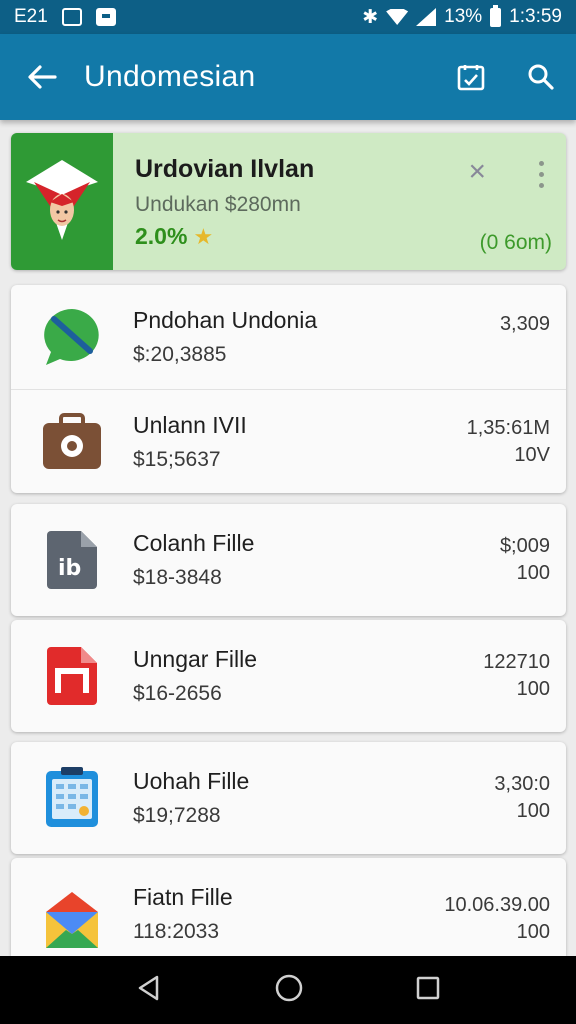  I want to click on featured-rating-value: 2.0%, so click(161, 236).